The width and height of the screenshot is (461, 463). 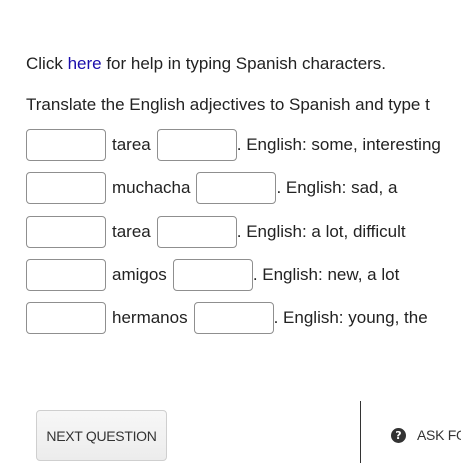 I want to click on question-circle-icon: ?, so click(x=398, y=435).